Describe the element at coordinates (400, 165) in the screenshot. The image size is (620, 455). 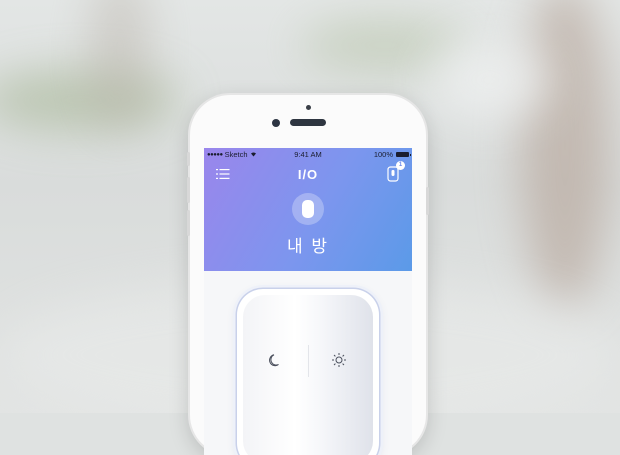
I see `notification-badge: 1` at that location.